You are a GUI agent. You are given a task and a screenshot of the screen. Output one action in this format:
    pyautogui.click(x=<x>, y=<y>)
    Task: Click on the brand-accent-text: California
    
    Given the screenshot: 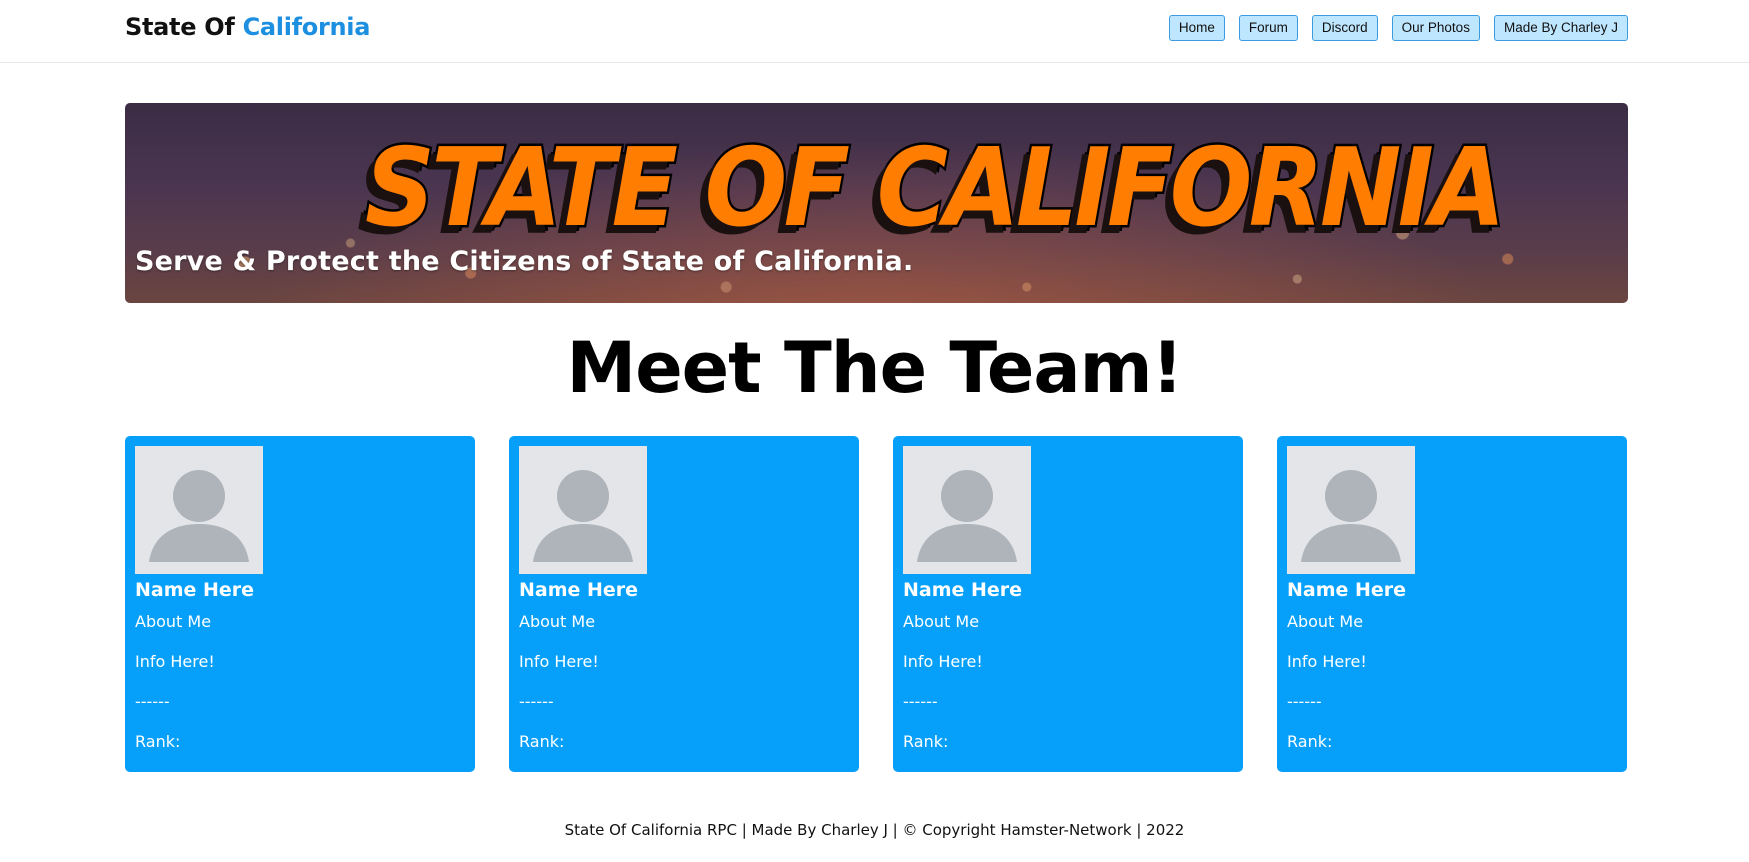 What is the action you would take?
    pyautogui.click(x=306, y=27)
    